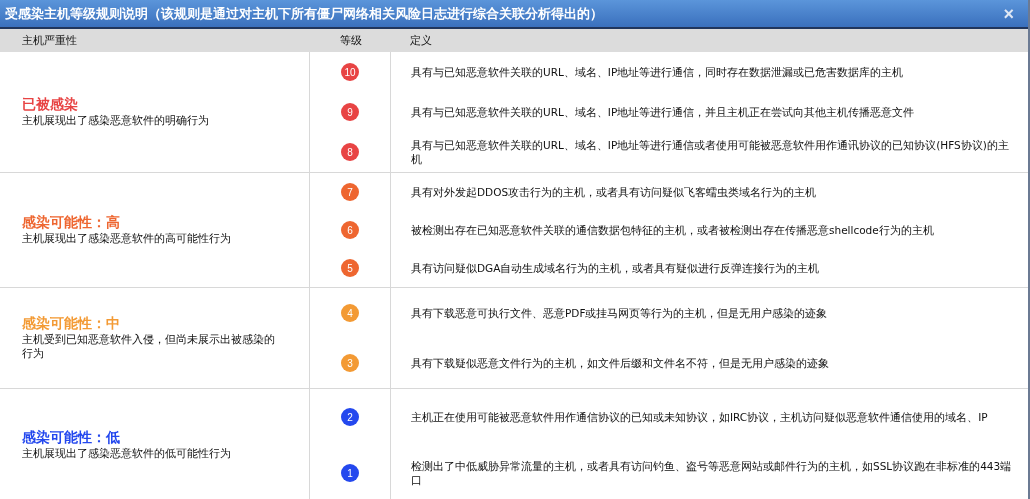  I want to click on definition-text: 具有对外发起DDOS攻击行为的主机，或者具有访问疑似飞客蠕虫类域名行为的主机, so click(614, 192).